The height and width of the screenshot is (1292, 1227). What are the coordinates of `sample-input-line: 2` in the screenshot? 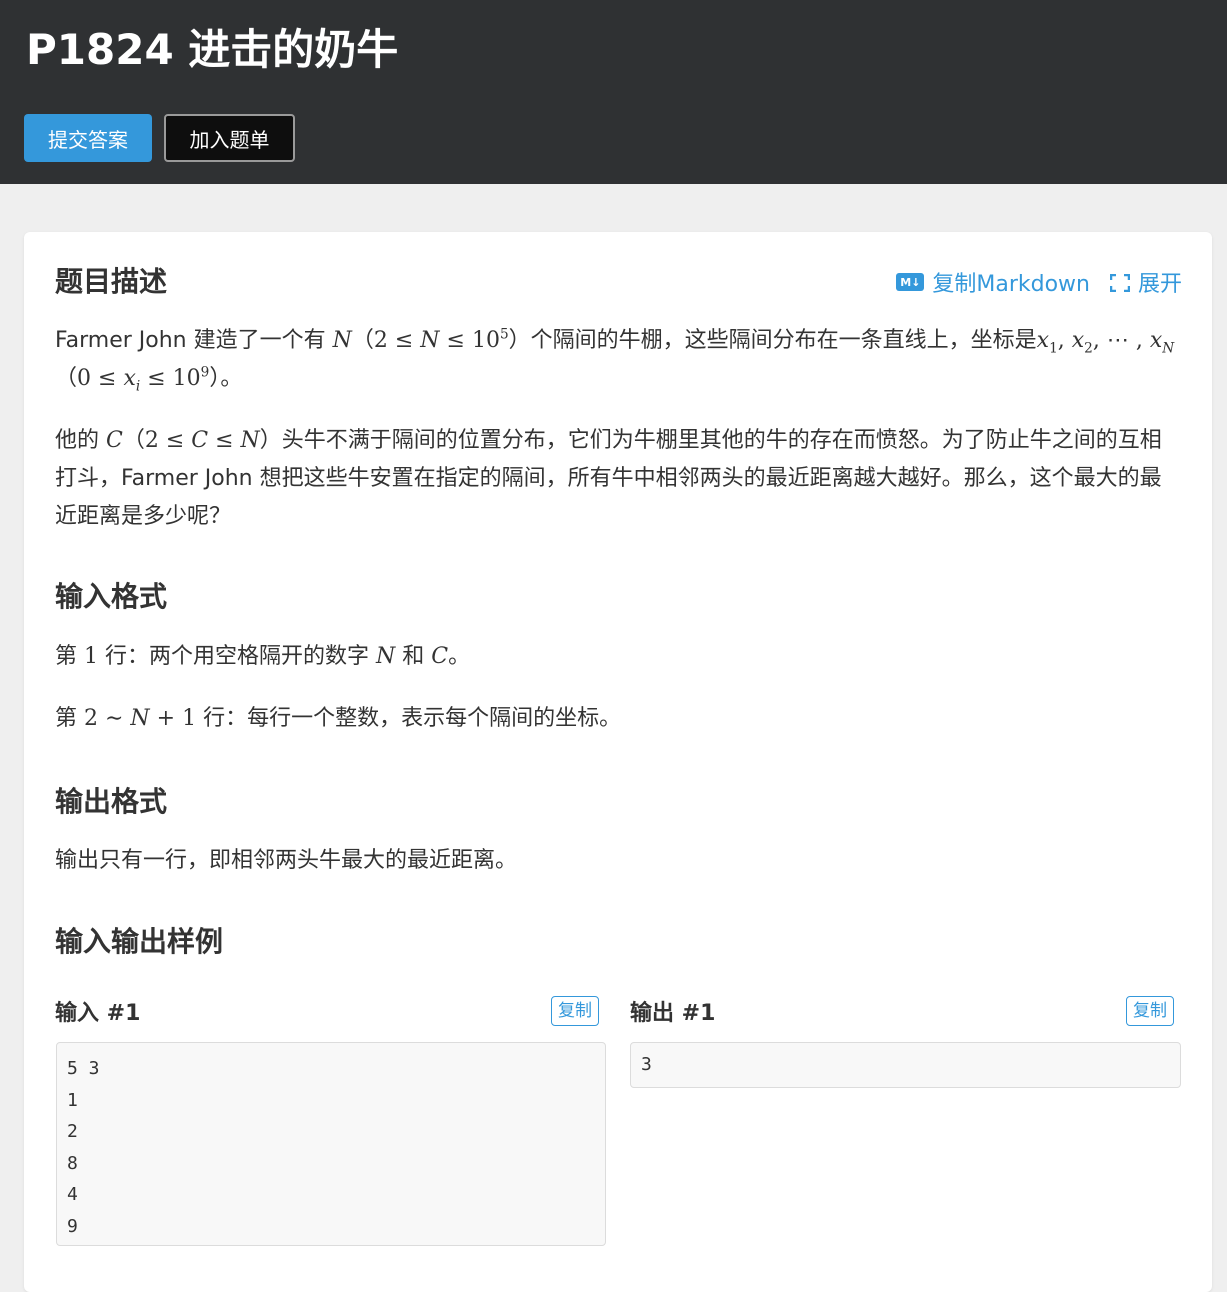 It's located at (72, 1131).